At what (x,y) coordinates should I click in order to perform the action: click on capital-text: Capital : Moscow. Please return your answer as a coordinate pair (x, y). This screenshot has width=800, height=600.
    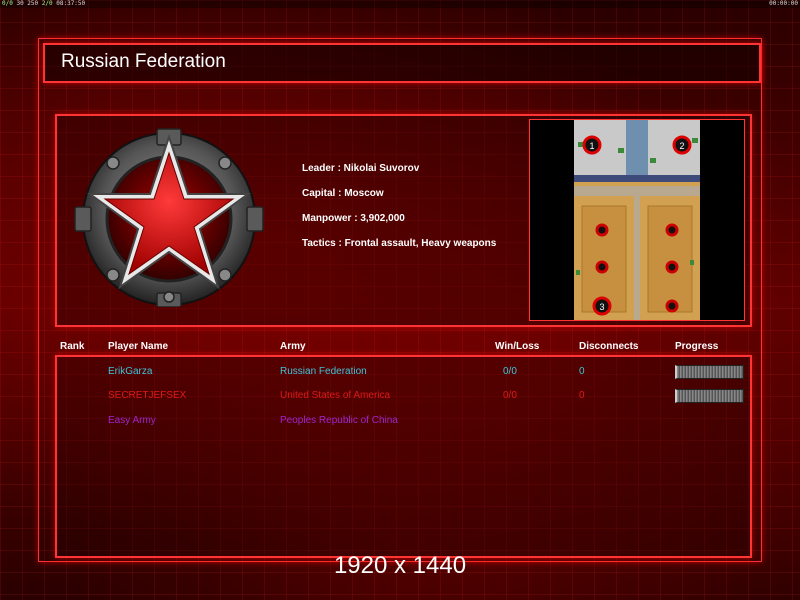
    Looking at the image, I should click on (343, 193).